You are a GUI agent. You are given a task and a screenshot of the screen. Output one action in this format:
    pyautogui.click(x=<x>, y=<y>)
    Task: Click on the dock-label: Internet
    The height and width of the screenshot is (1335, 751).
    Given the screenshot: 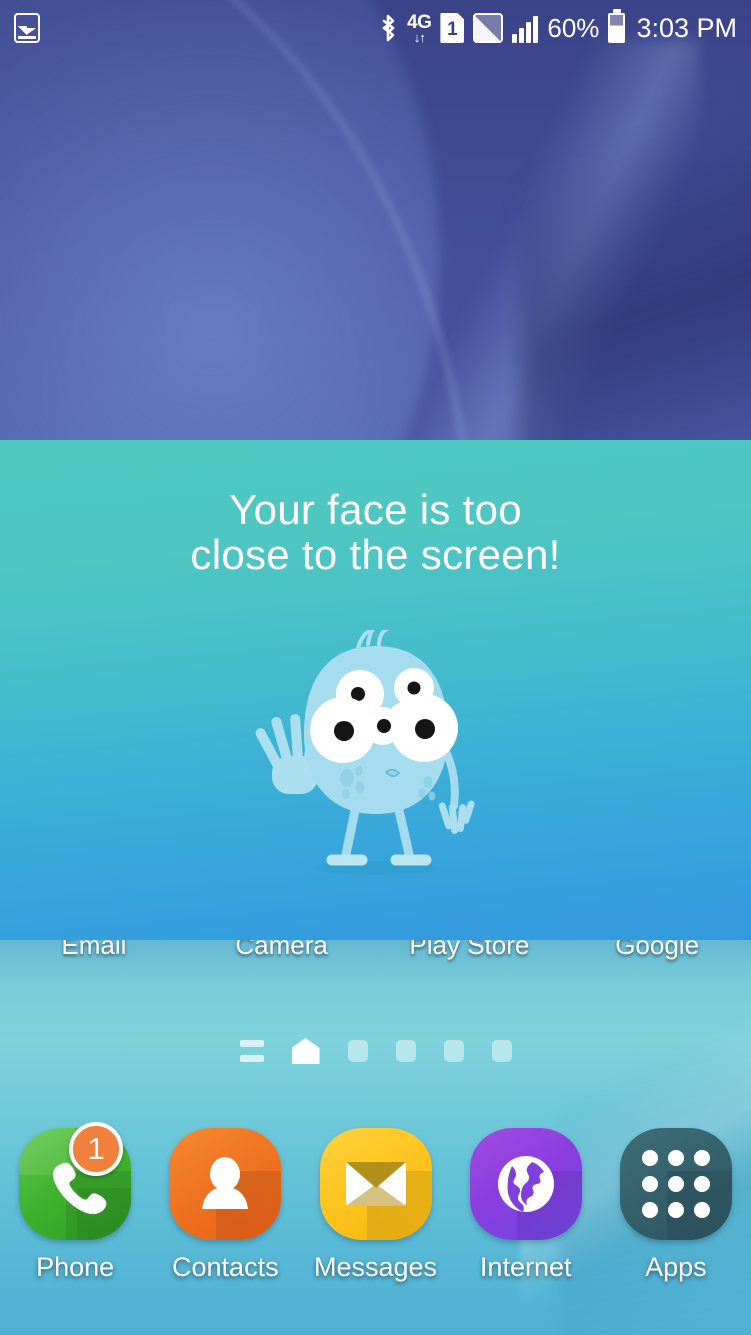 What is the action you would take?
    pyautogui.click(x=525, y=1267)
    